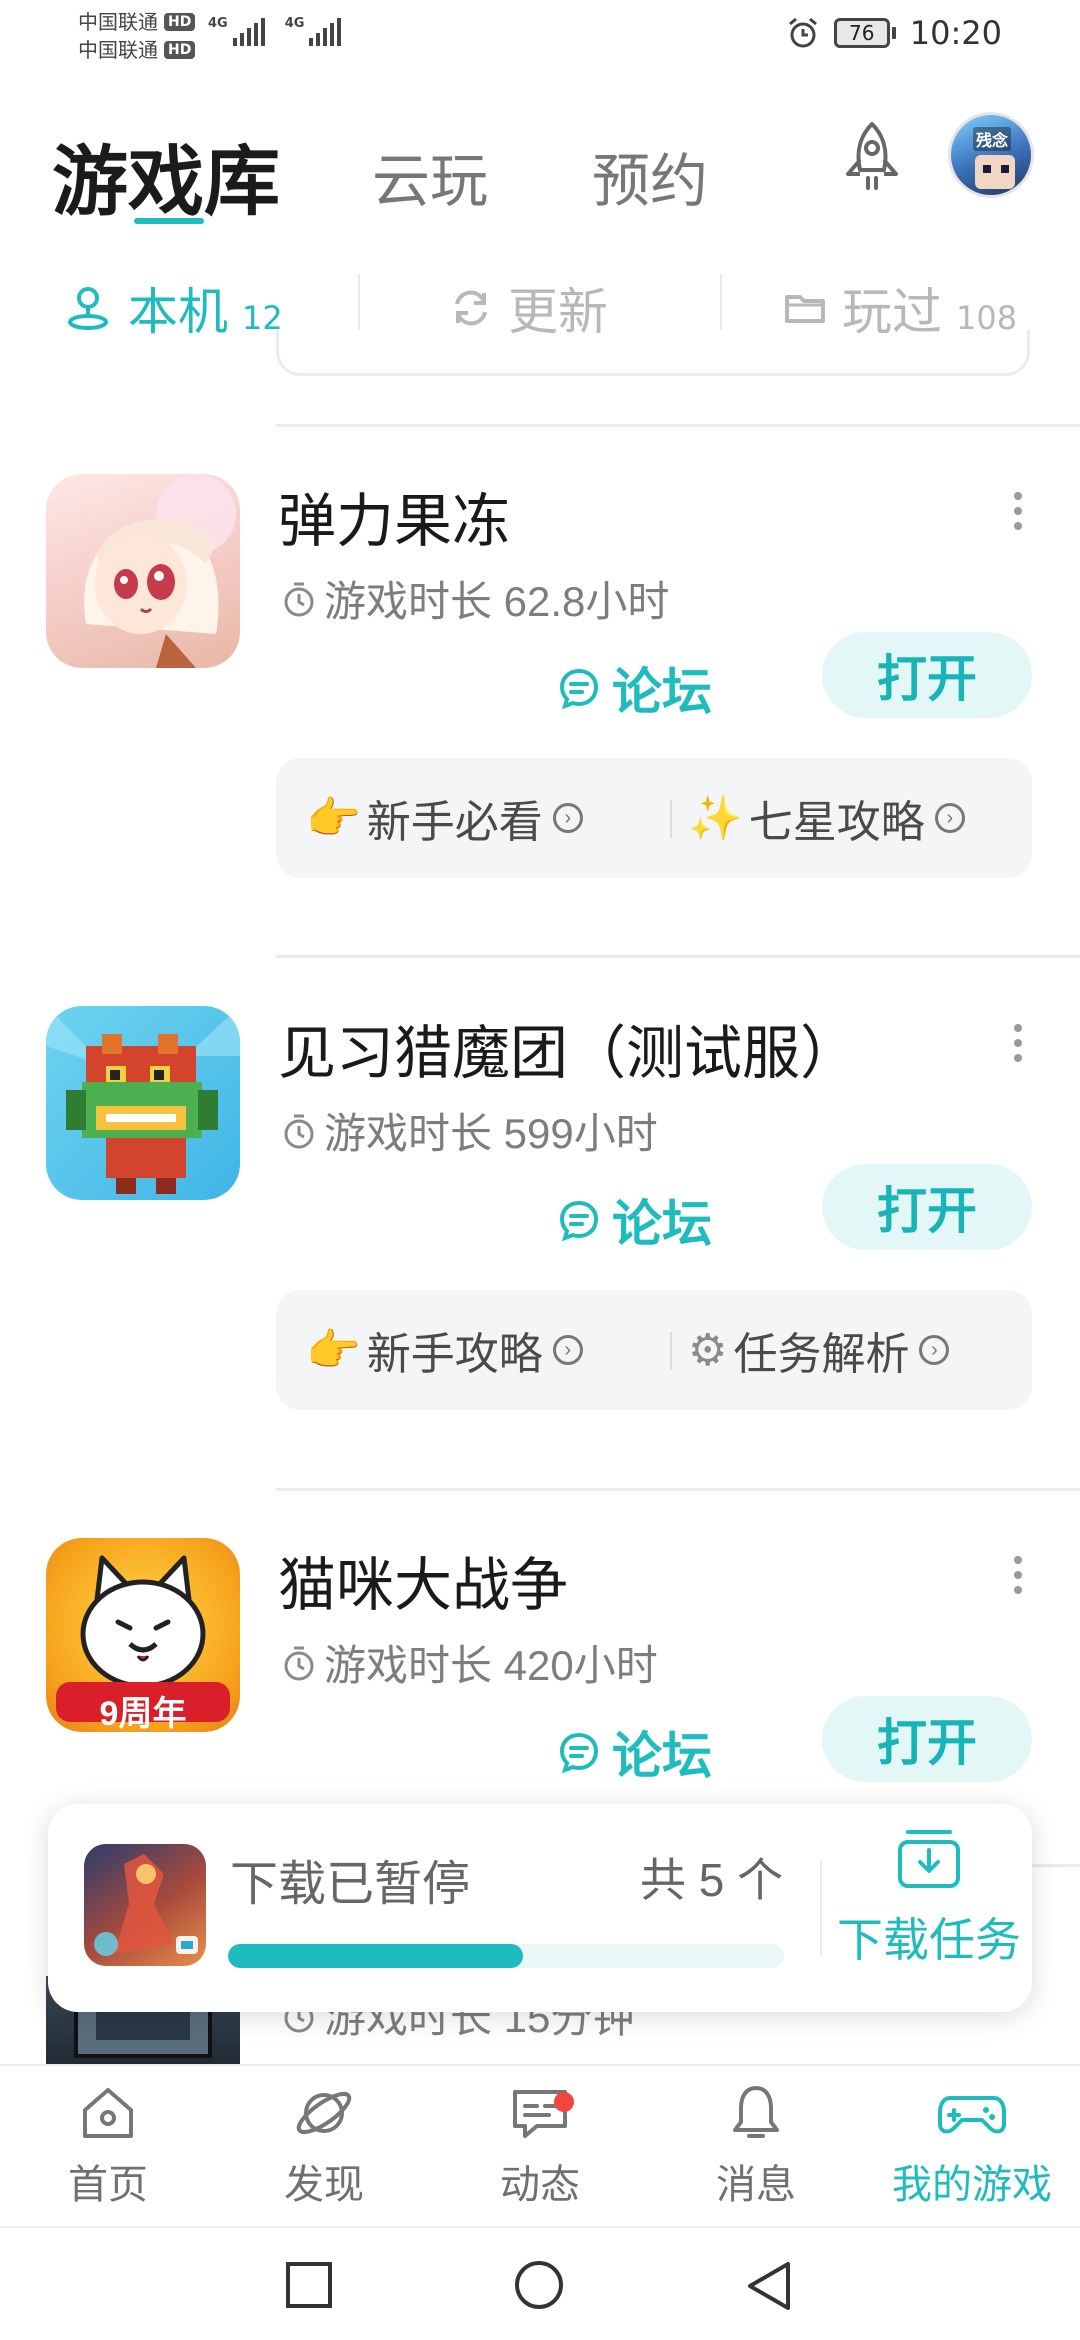 This screenshot has height=2340, width=1080. Describe the element at coordinates (564, 2102) in the screenshot. I see `notification-dot` at that location.